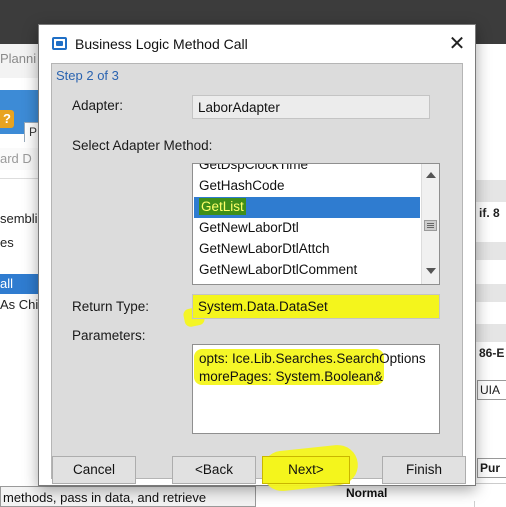  I want to click on scroll-up-icon, so click(431, 175).